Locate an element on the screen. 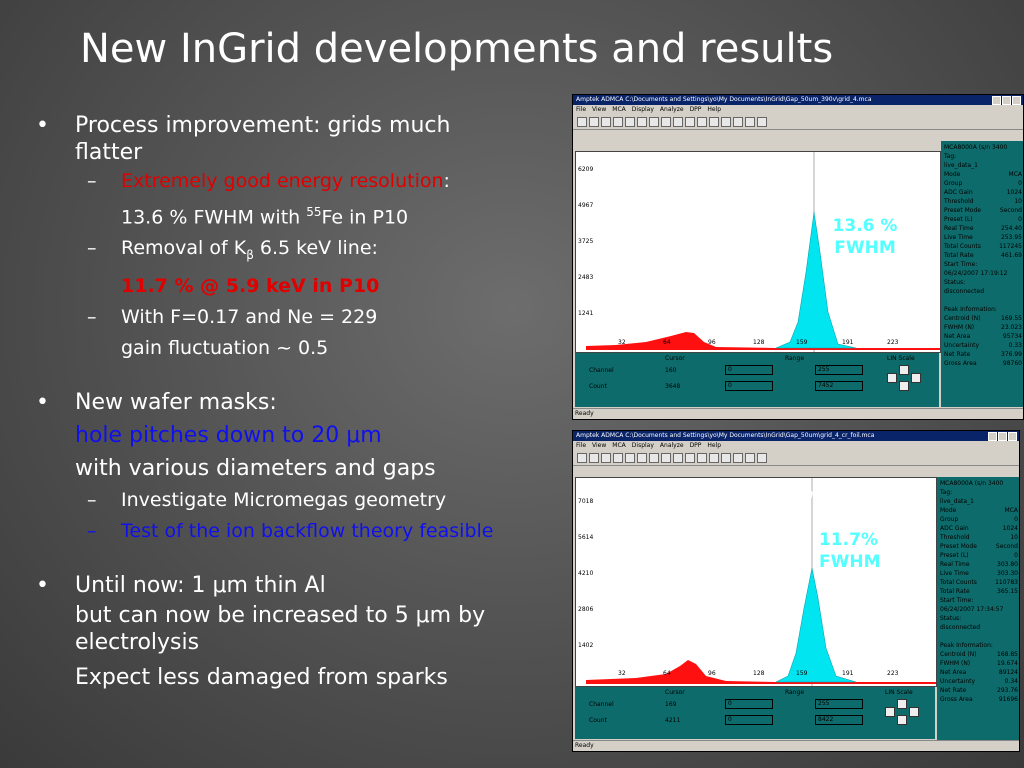 This screenshot has height=768, width=1024. dash: – is located at coordinates (92, 500).